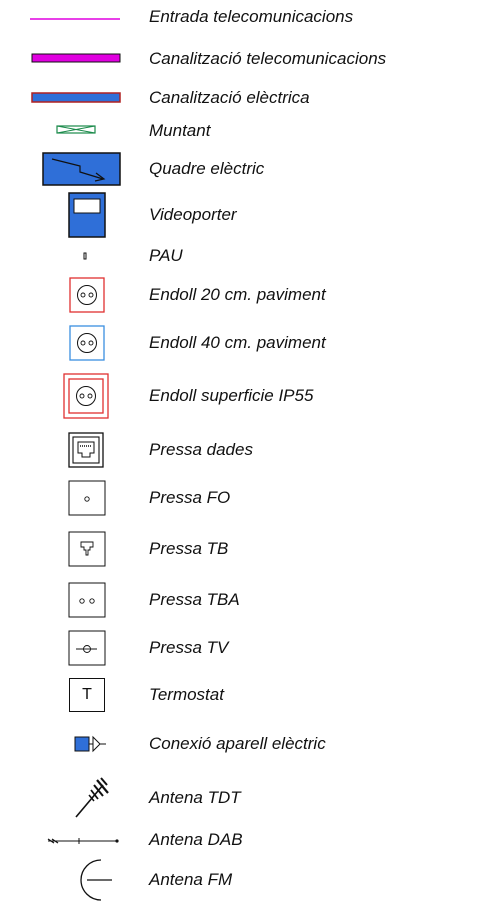  I want to click on legend-row-data-outlet: Pressa dades, so click(246, 450).